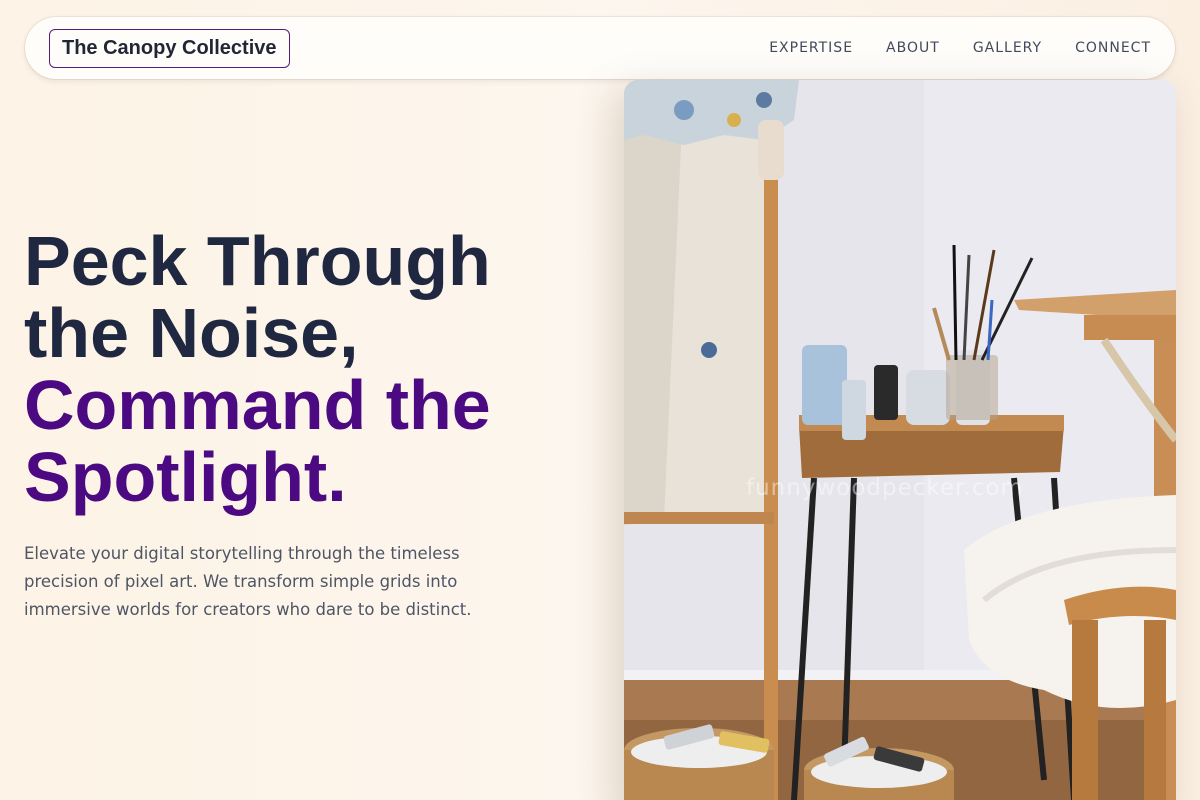 The width and height of the screenshot is (1200, 800). Describe the element at coordinates (811, 48) in the screenshot. I see `nav-link-expertise: EXPERTISE` at that location.